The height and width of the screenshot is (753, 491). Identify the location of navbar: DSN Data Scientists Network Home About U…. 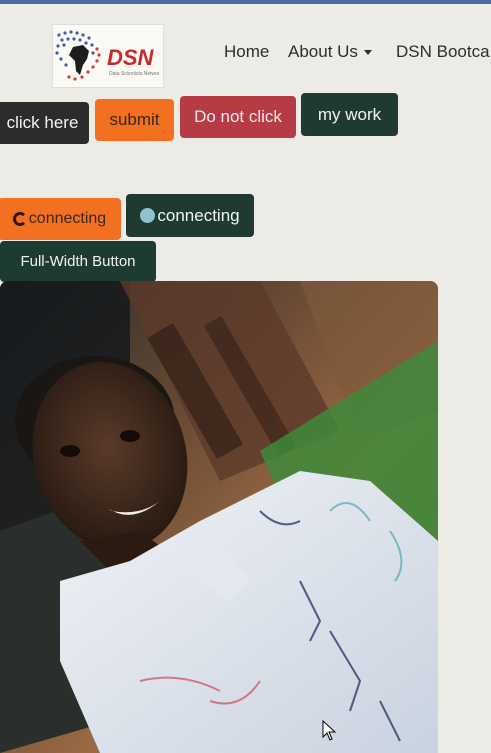
(245, 44).